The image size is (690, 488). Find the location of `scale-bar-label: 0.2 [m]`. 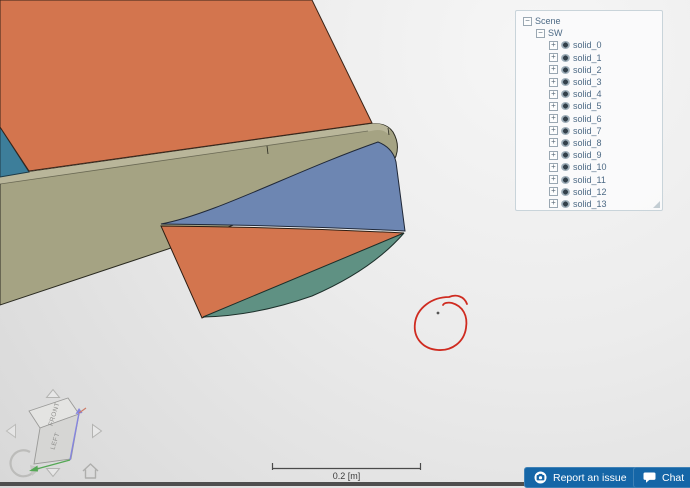

scale-bar-label: 0.2 [m] is located at coordinates (346, 476).